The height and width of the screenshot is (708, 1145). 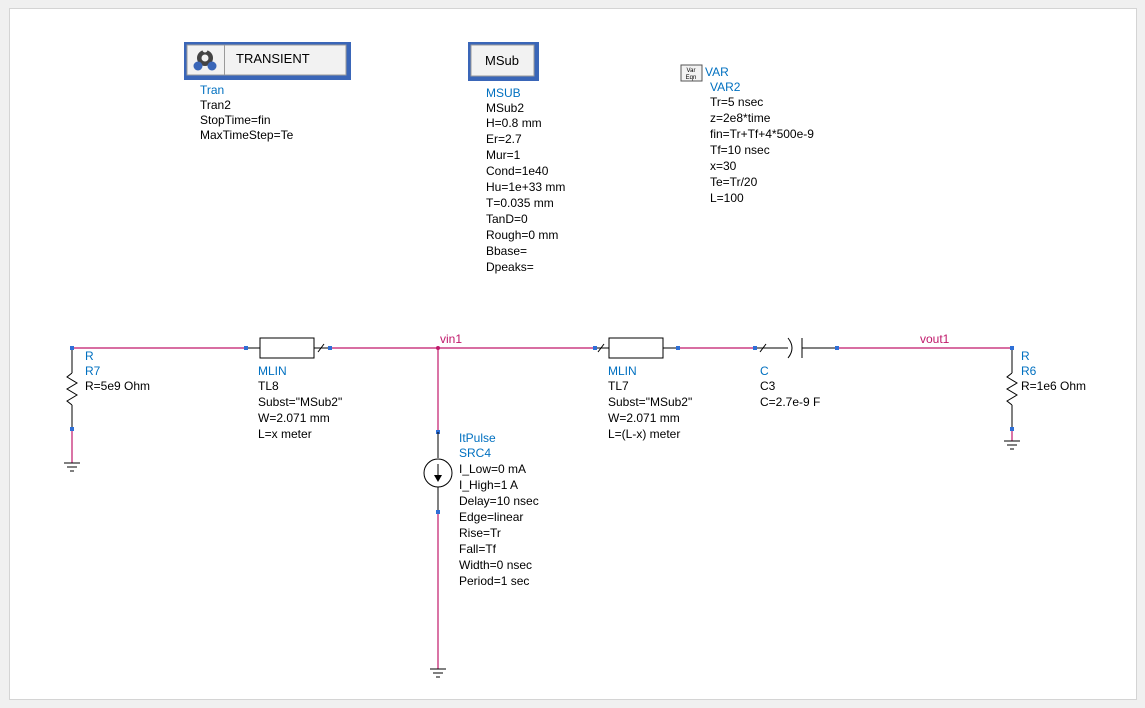 What do you see at coordinates (488, 485) in the screenshot?
I see `src4-param: I_High=1 A` at bounding box center [488, 485].